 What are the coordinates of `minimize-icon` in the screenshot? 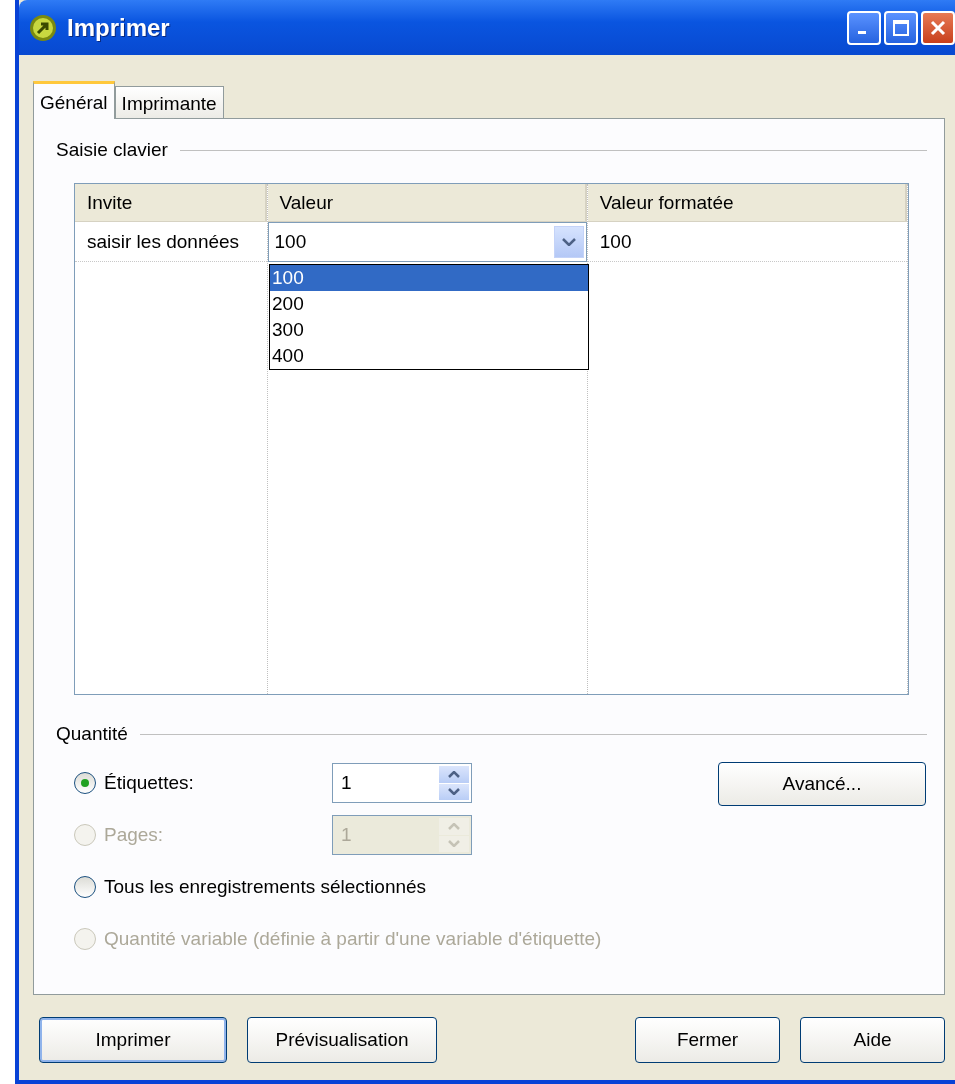 It's located at (862, 32).